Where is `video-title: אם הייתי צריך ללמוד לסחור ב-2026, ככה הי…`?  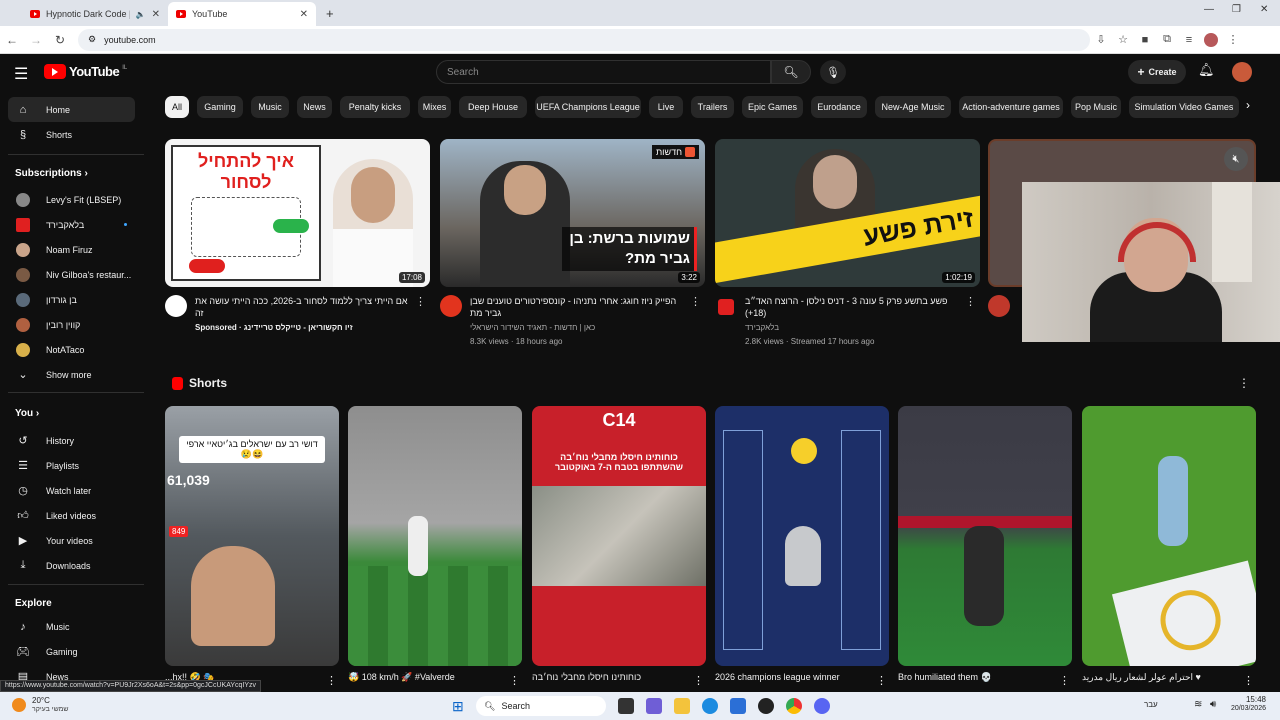 video-title: אם הייתי צריך ללמוד לסחור ב-2026, ככה הי… is located at coordinates (306, 307).